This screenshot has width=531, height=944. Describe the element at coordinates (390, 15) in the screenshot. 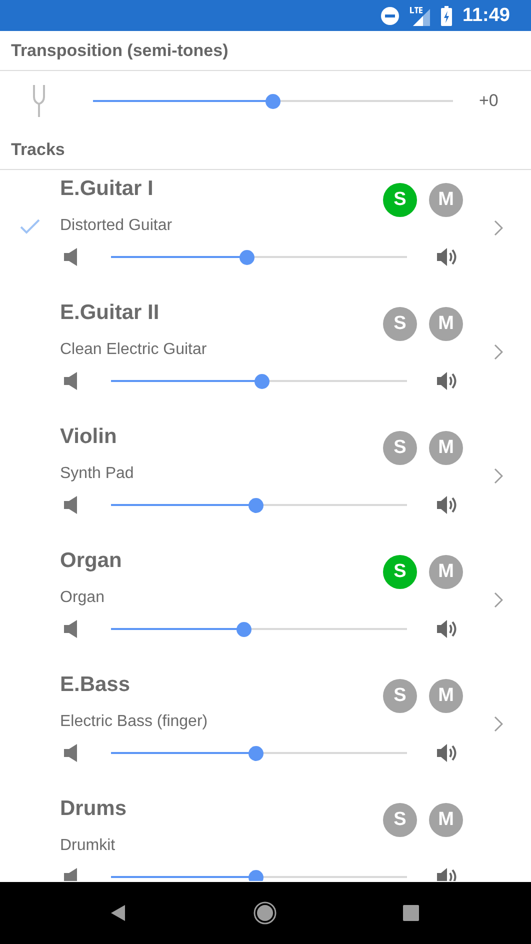

I see `do-not-disturb-icon` at that location.